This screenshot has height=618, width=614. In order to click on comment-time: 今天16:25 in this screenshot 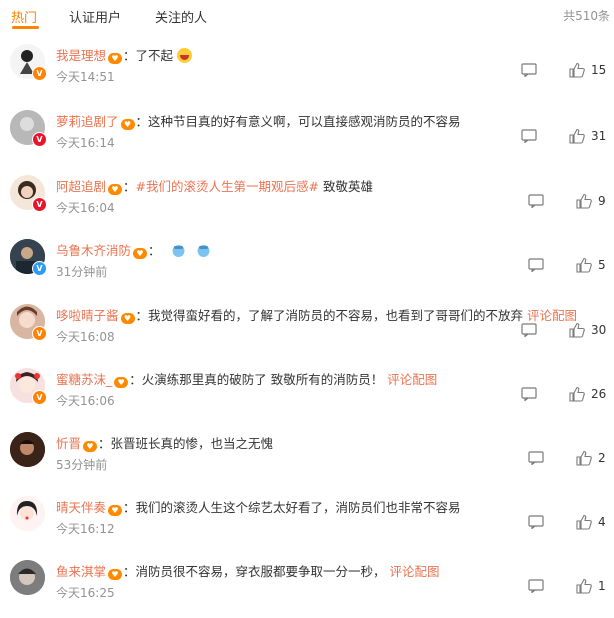, I will do `click(85, 593)`.